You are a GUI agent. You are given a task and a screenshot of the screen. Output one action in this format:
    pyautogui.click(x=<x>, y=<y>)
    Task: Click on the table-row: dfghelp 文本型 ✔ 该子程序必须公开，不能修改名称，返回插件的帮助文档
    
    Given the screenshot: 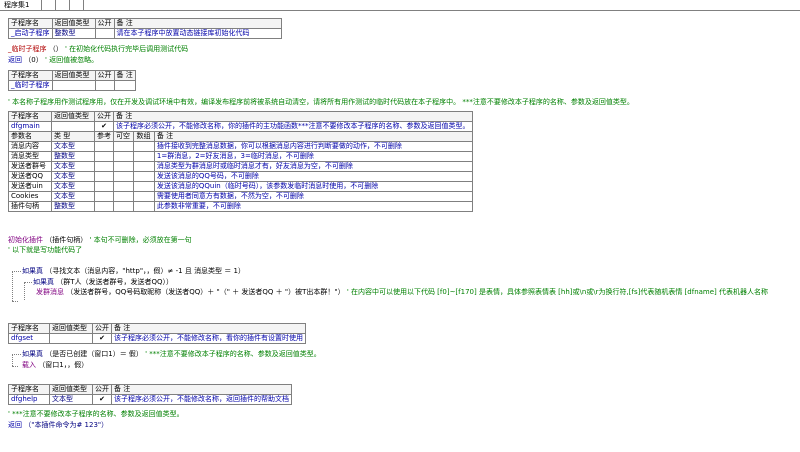 What is the action you would take?
    pyautogui.click(x=150, y=399)
    